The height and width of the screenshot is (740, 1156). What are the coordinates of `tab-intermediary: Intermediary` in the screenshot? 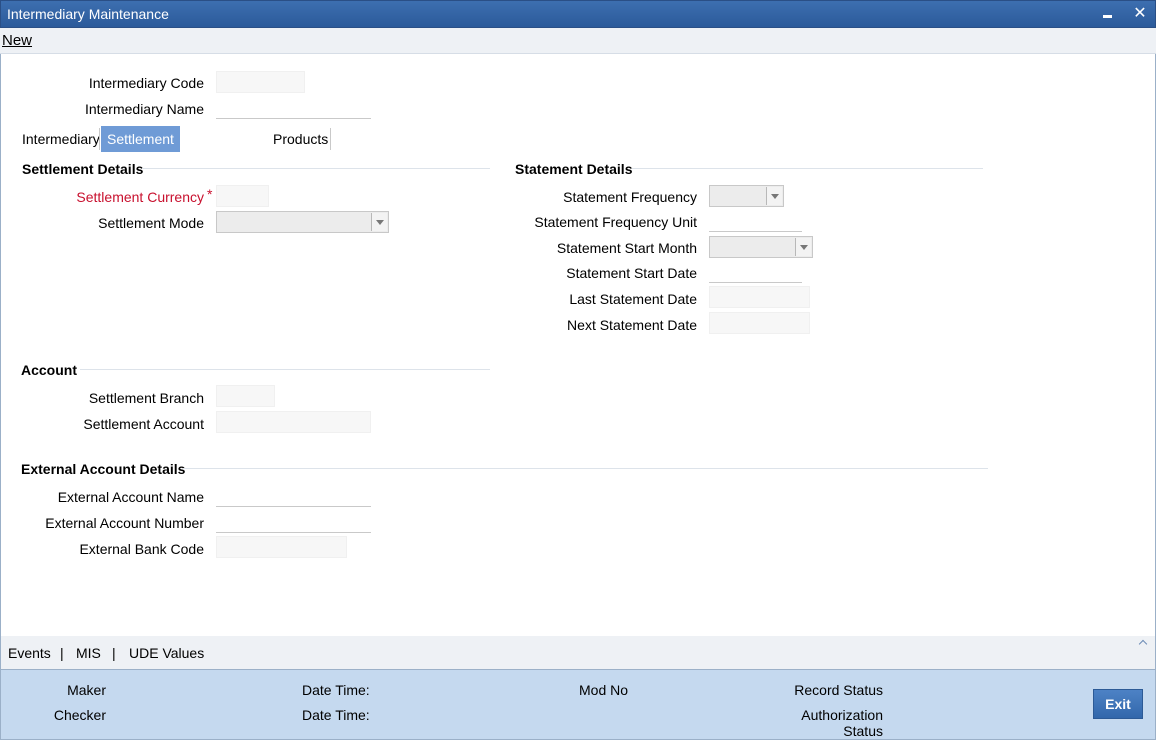 It's located at (61, 139).